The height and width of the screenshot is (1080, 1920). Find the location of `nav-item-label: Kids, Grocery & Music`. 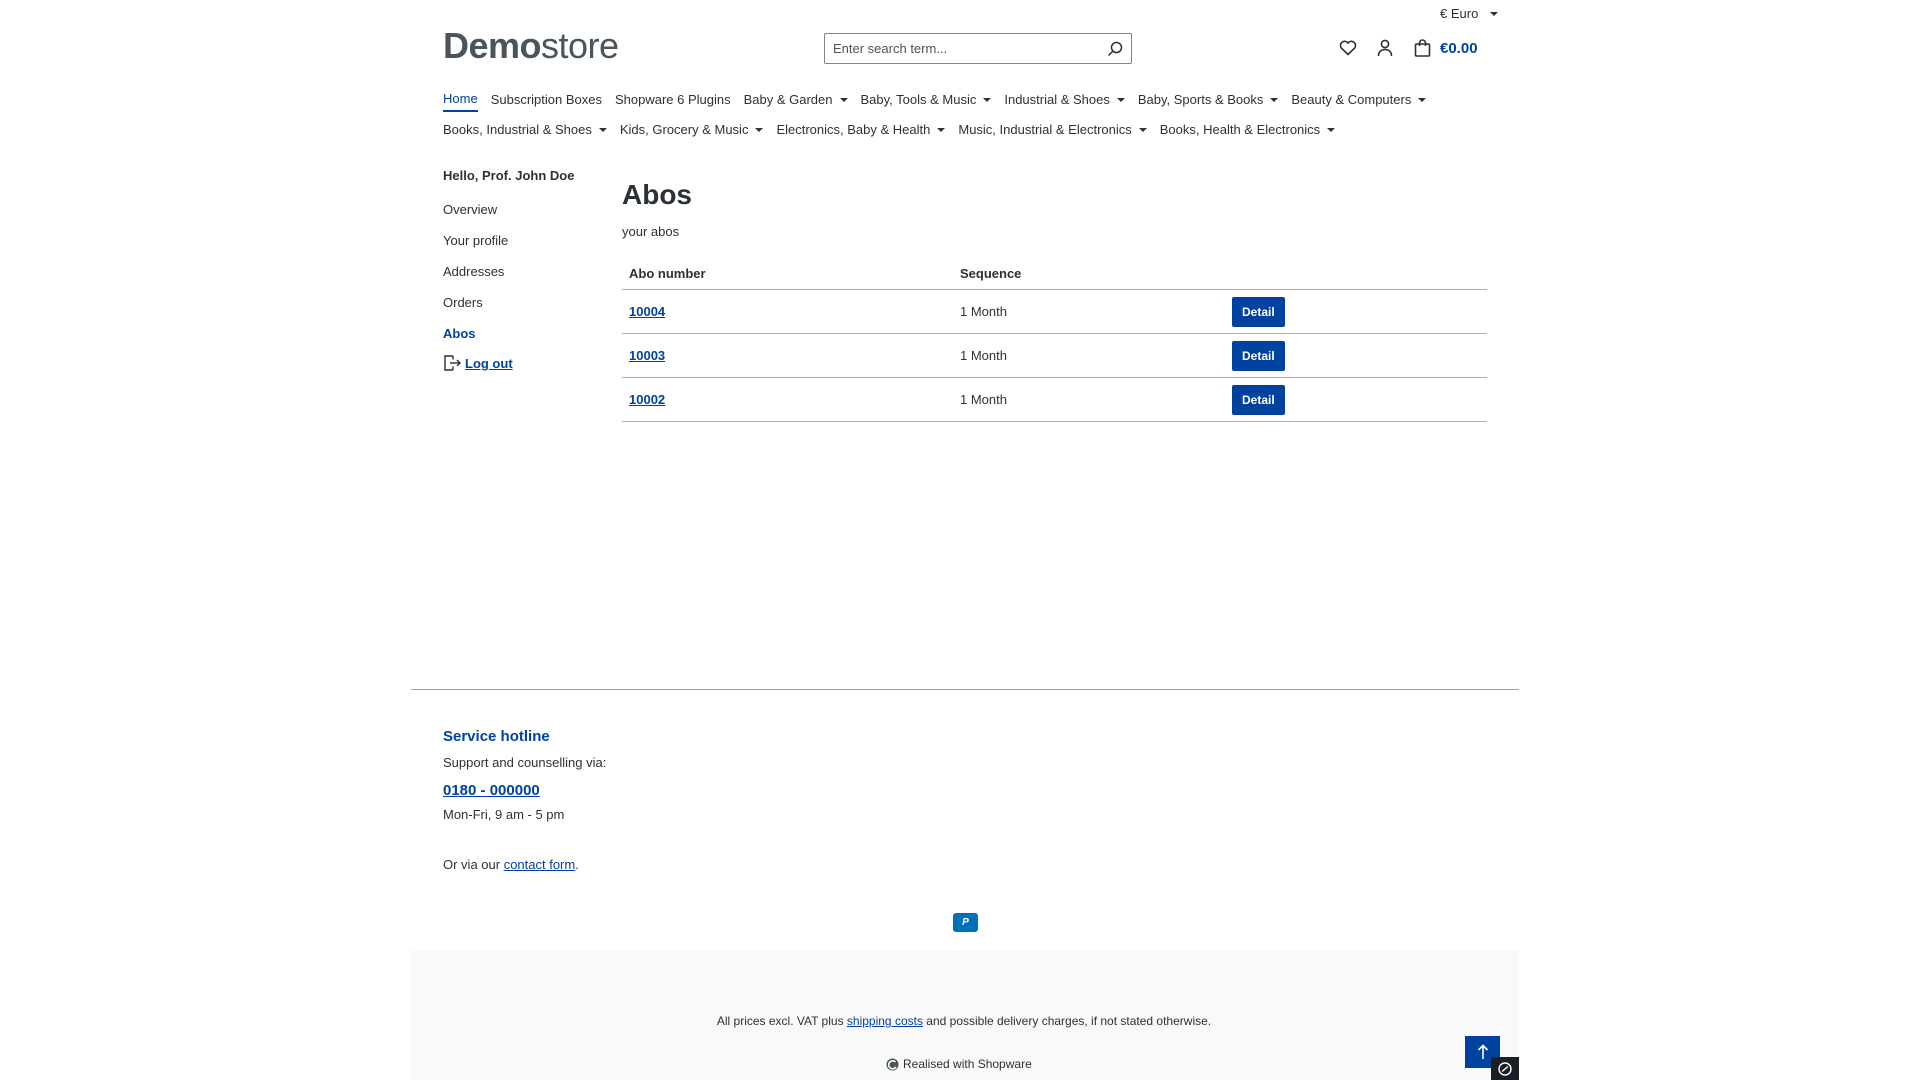

nav-item-label: Kids, Grocery & Music is located at coordinates (684, 129).